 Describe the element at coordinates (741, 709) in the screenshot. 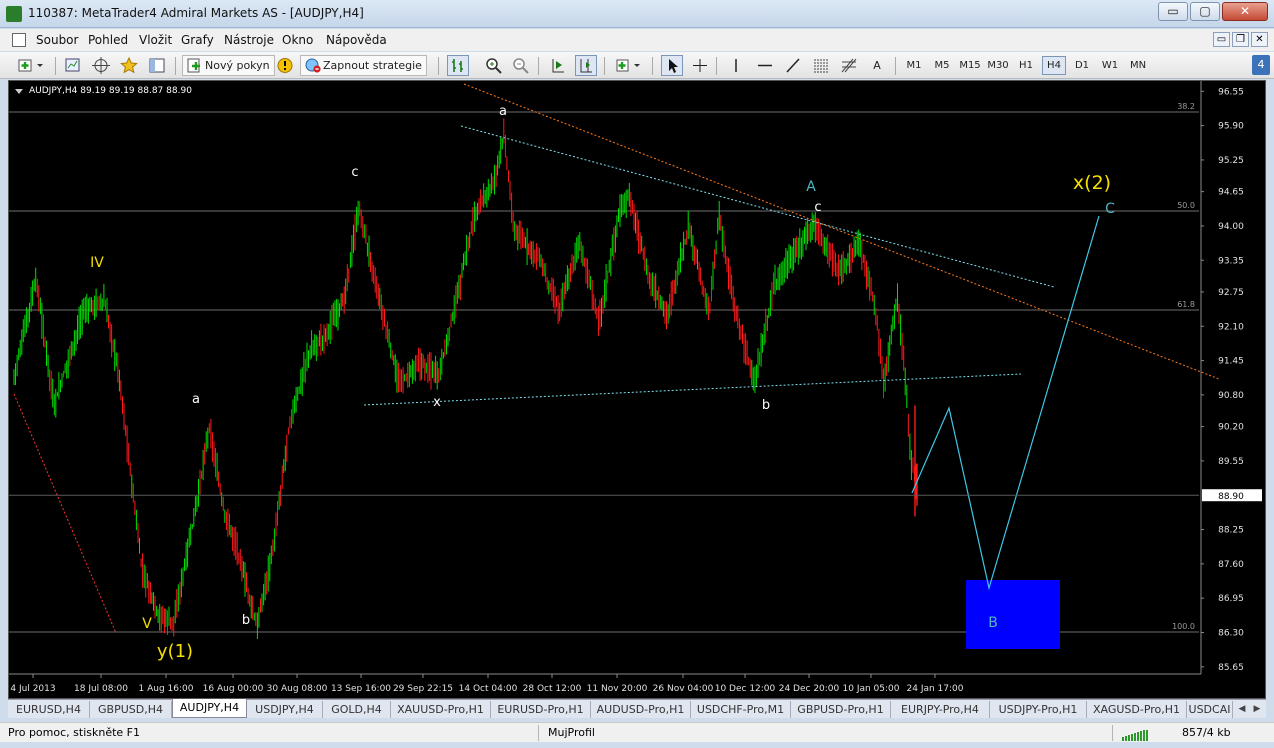

I see `tab-usdchf-pro-m1: USDCHF-Pro,M1` at that location.